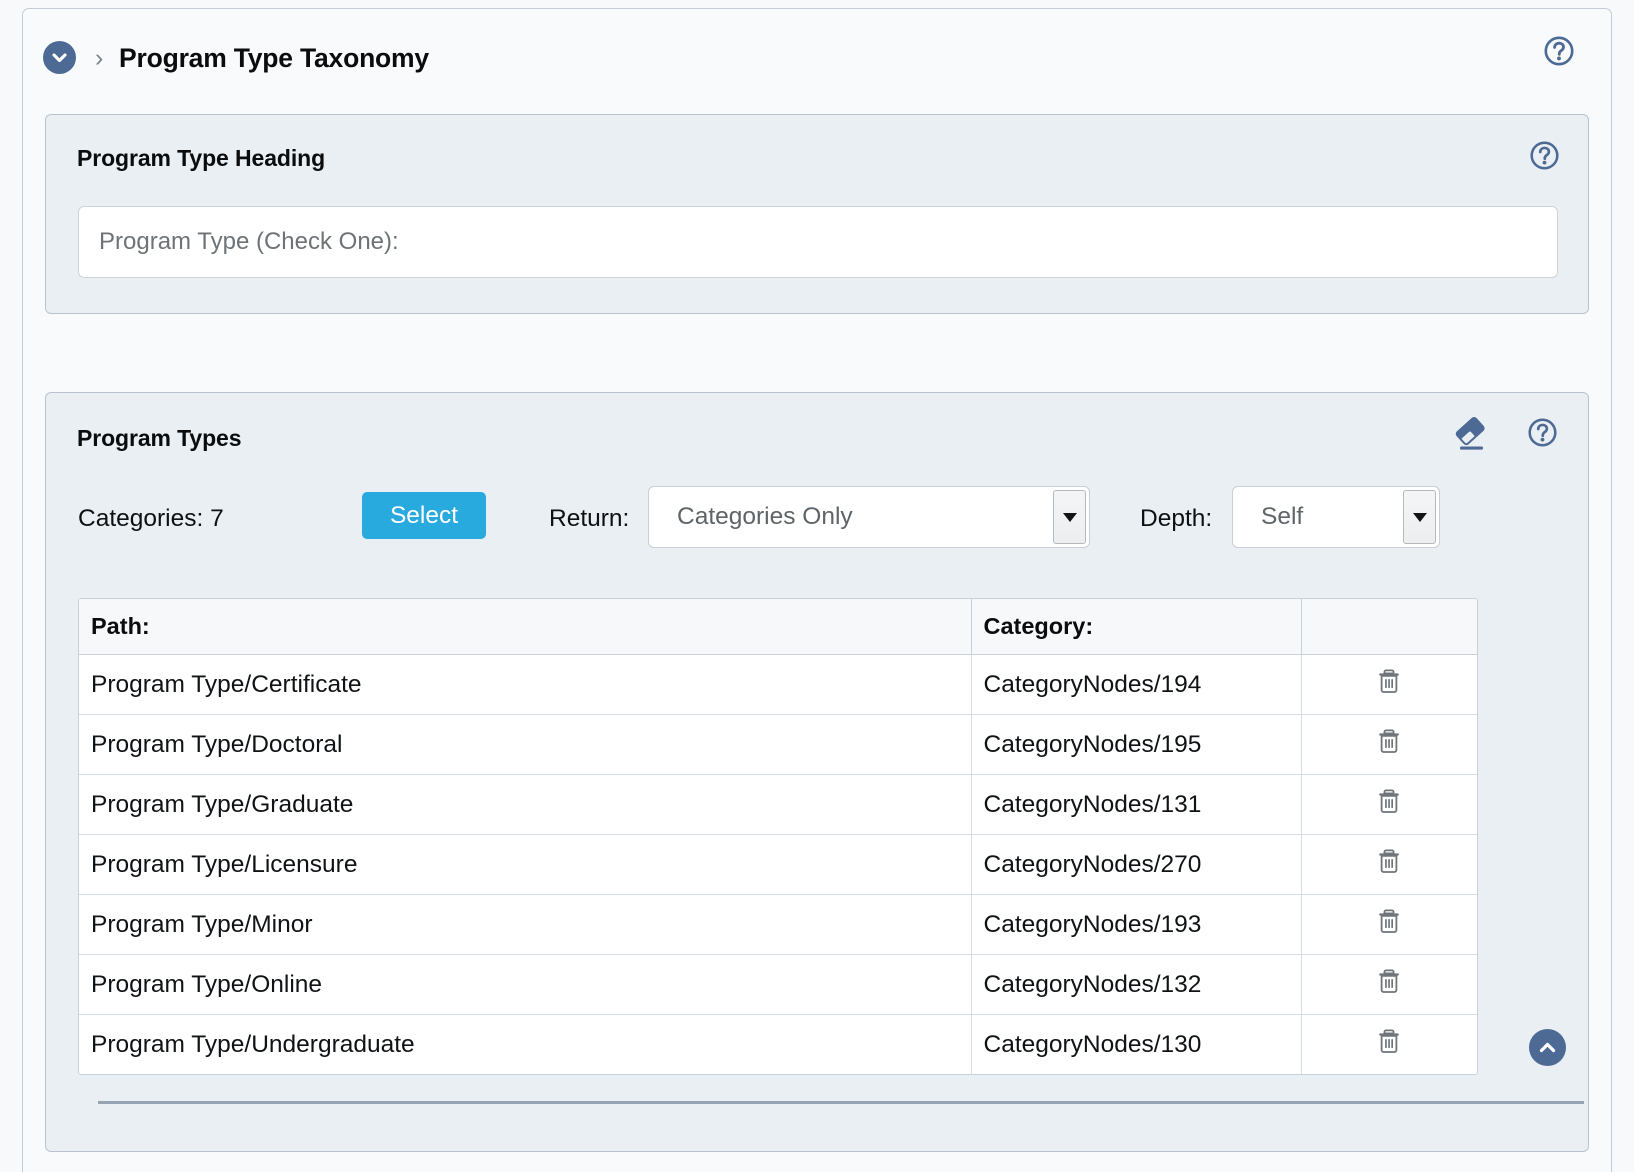 The height and width of the screenshot is (1172, 1634). What do you see at coordinates (1136, 924) in the screenshot?
I see `cell-category: CategoryNodes/193` at bounding box center [1136, 924].